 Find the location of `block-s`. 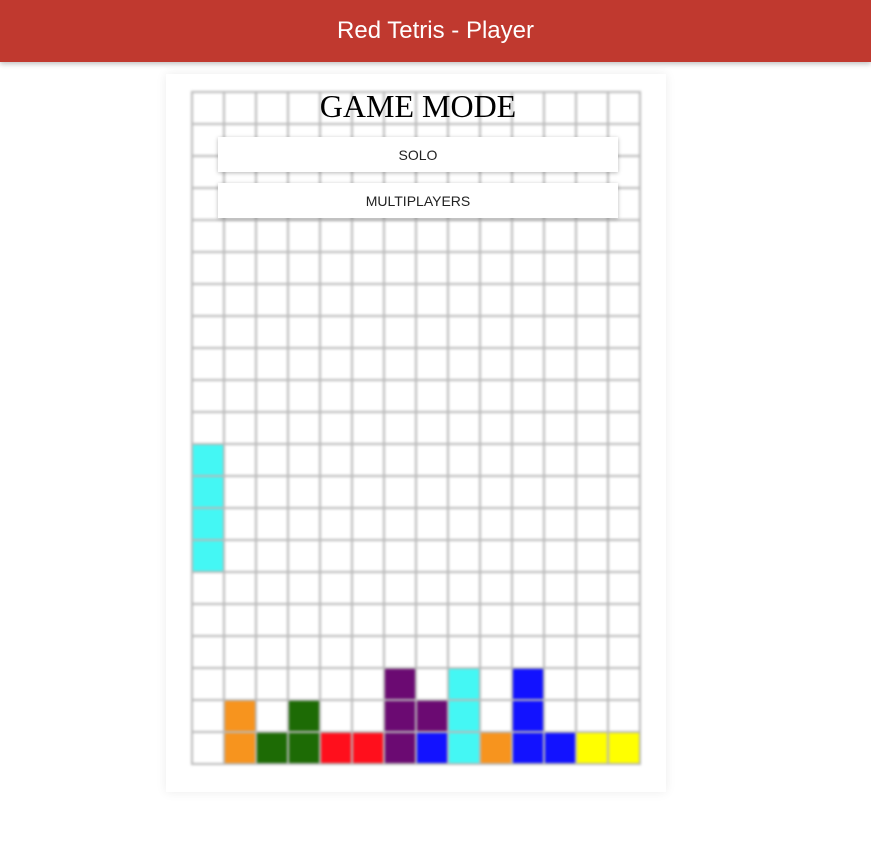

block-s is located at coordinates (272, 748).